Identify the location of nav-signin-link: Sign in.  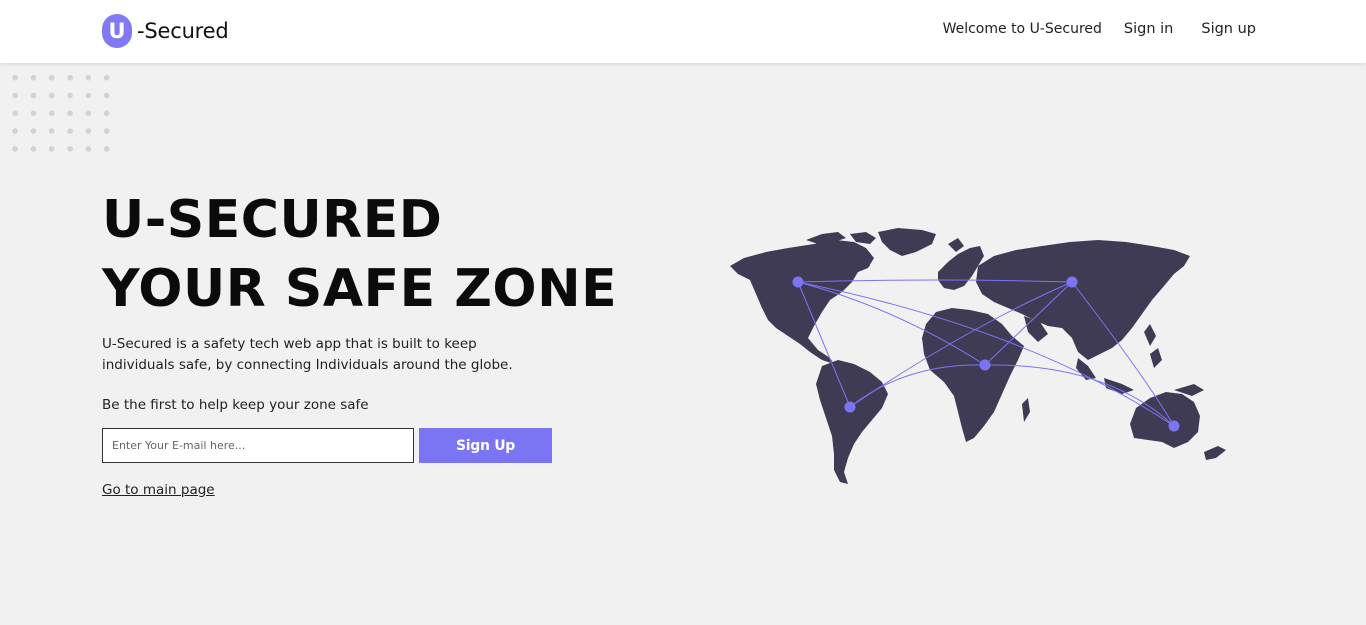
(1148, 29).